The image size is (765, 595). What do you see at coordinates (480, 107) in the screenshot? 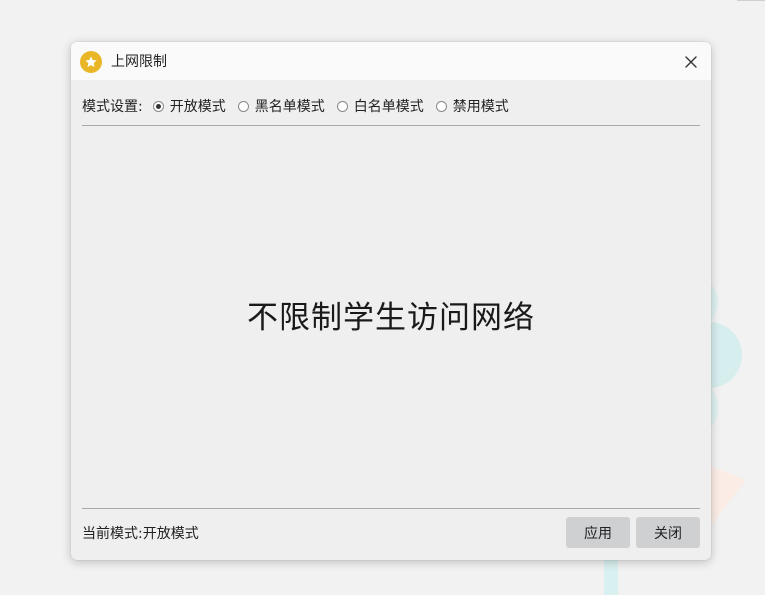
I see `radio-label: 禁用模式` at bounding box center [480, 107].